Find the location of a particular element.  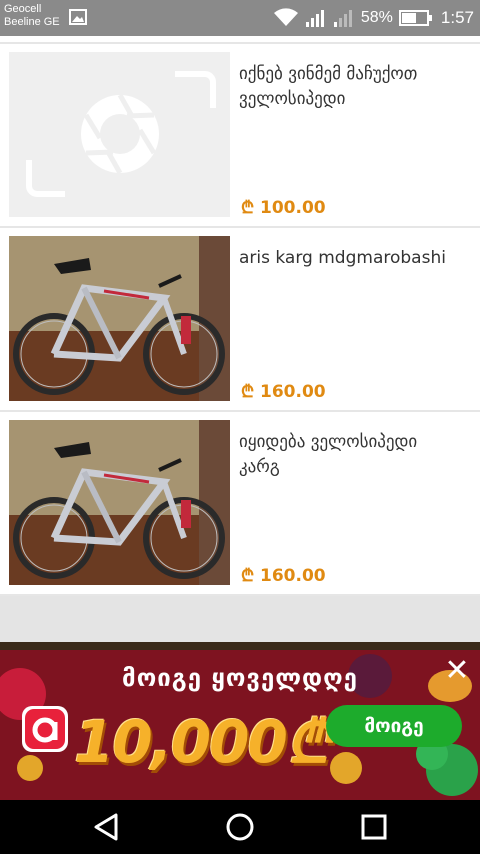

signal-strength-weak-icon is located at coordinates (342, 18).